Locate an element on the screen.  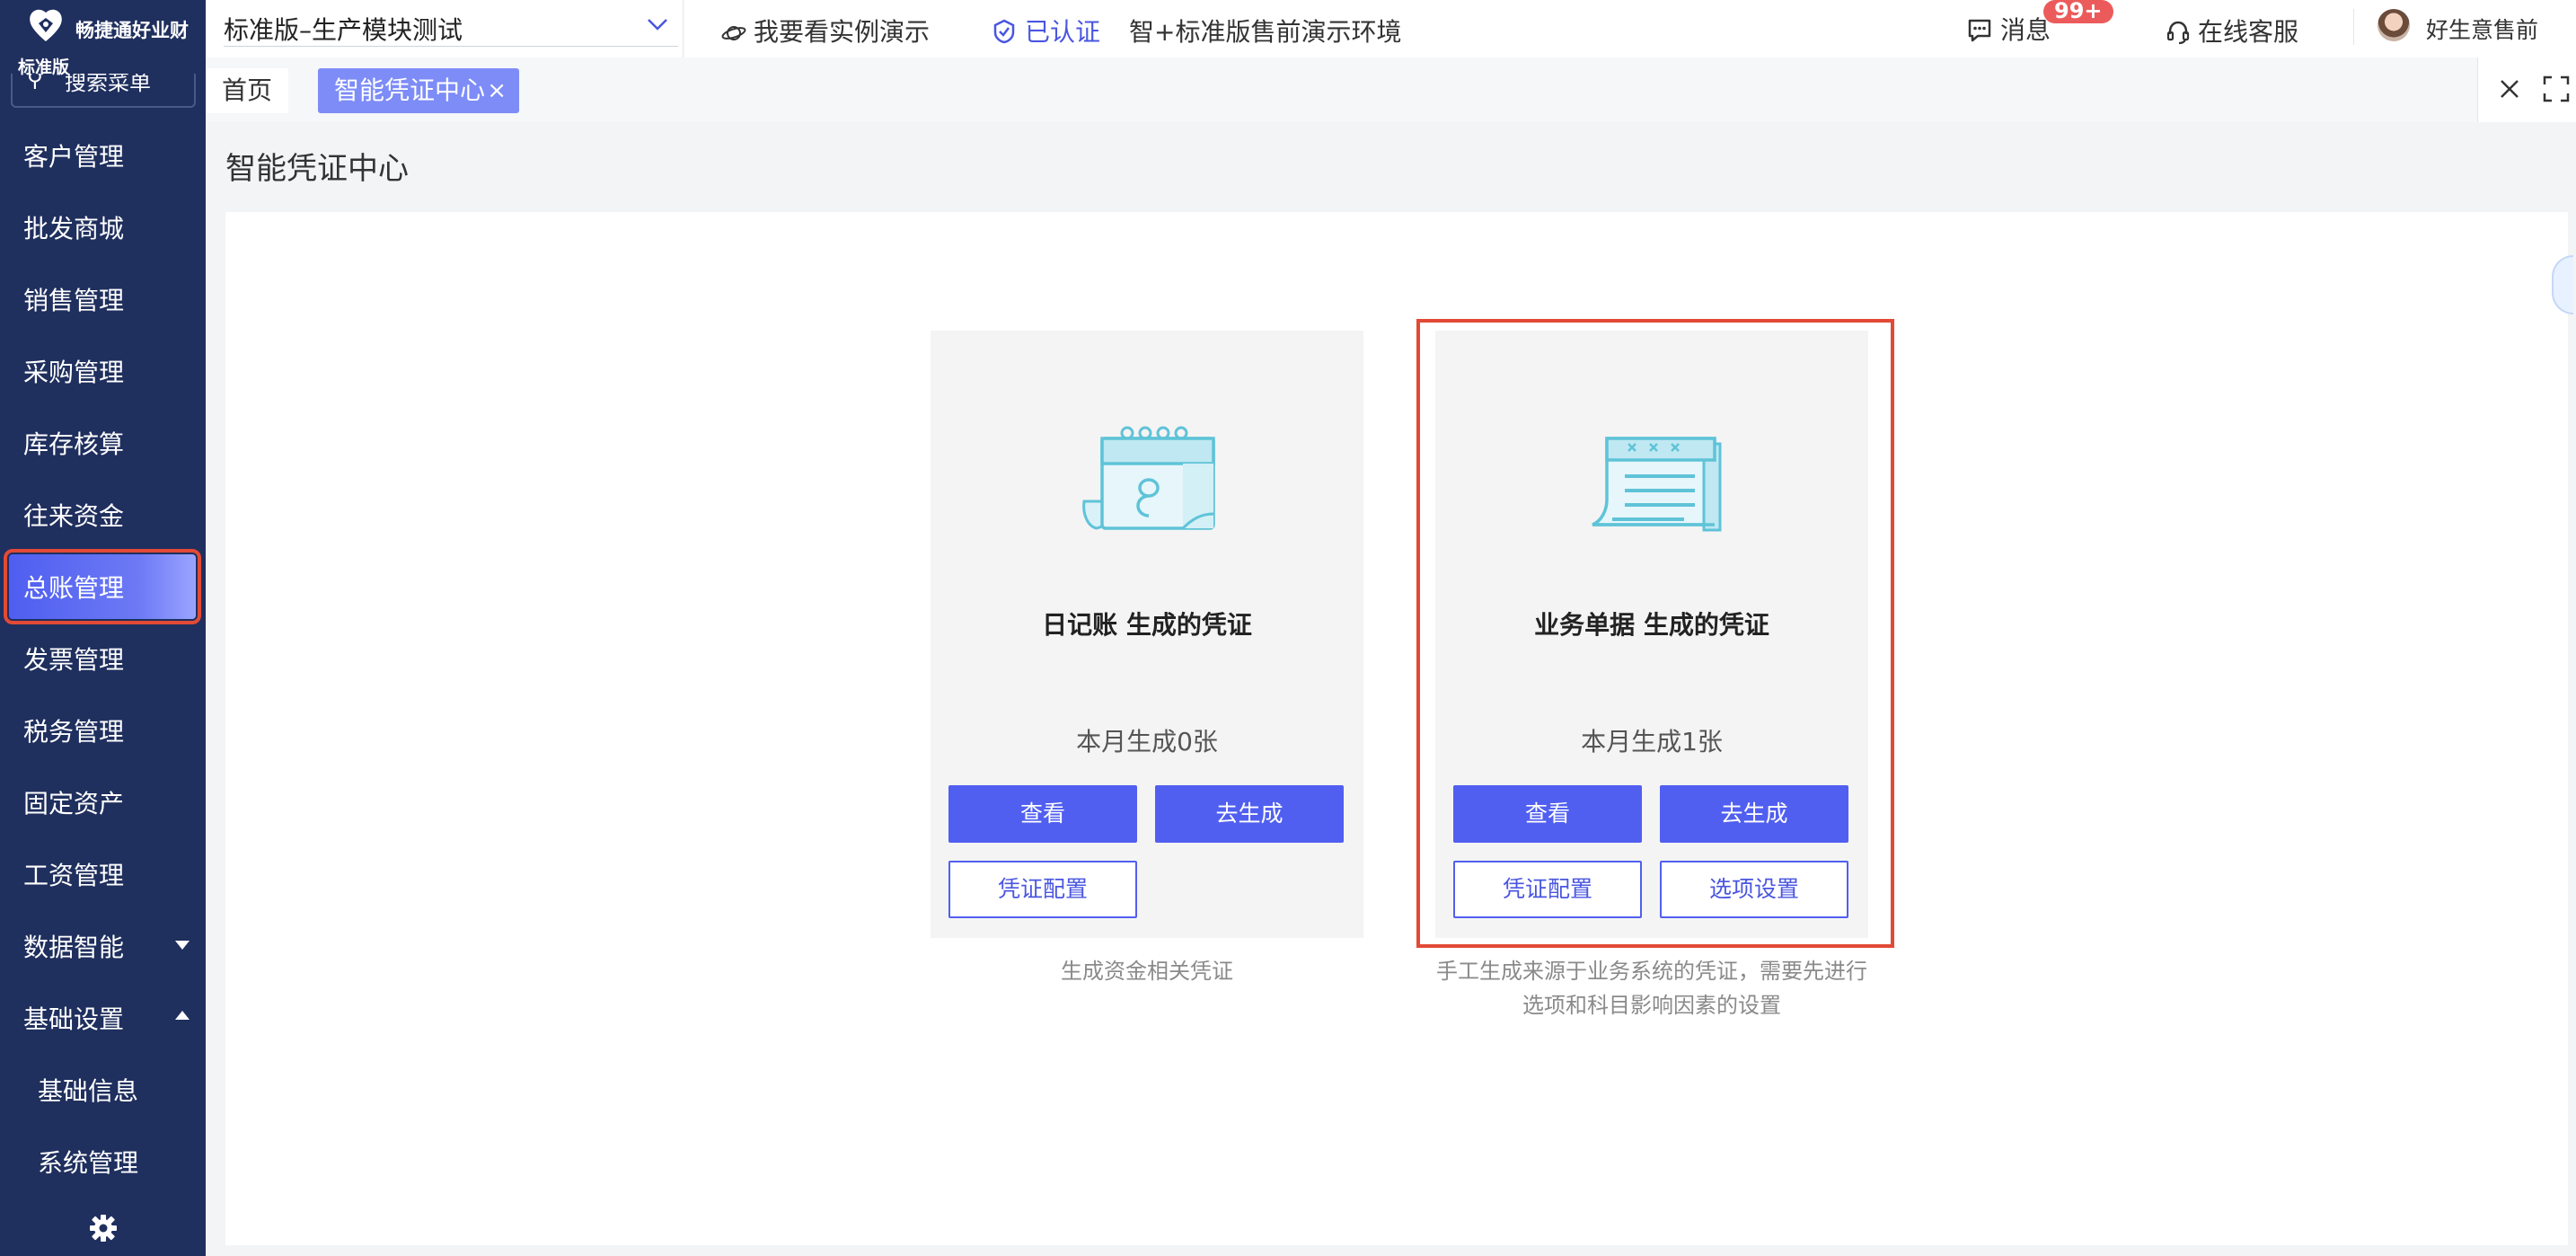
certified-label: 已认证 is located at coordinates (1063, 32).